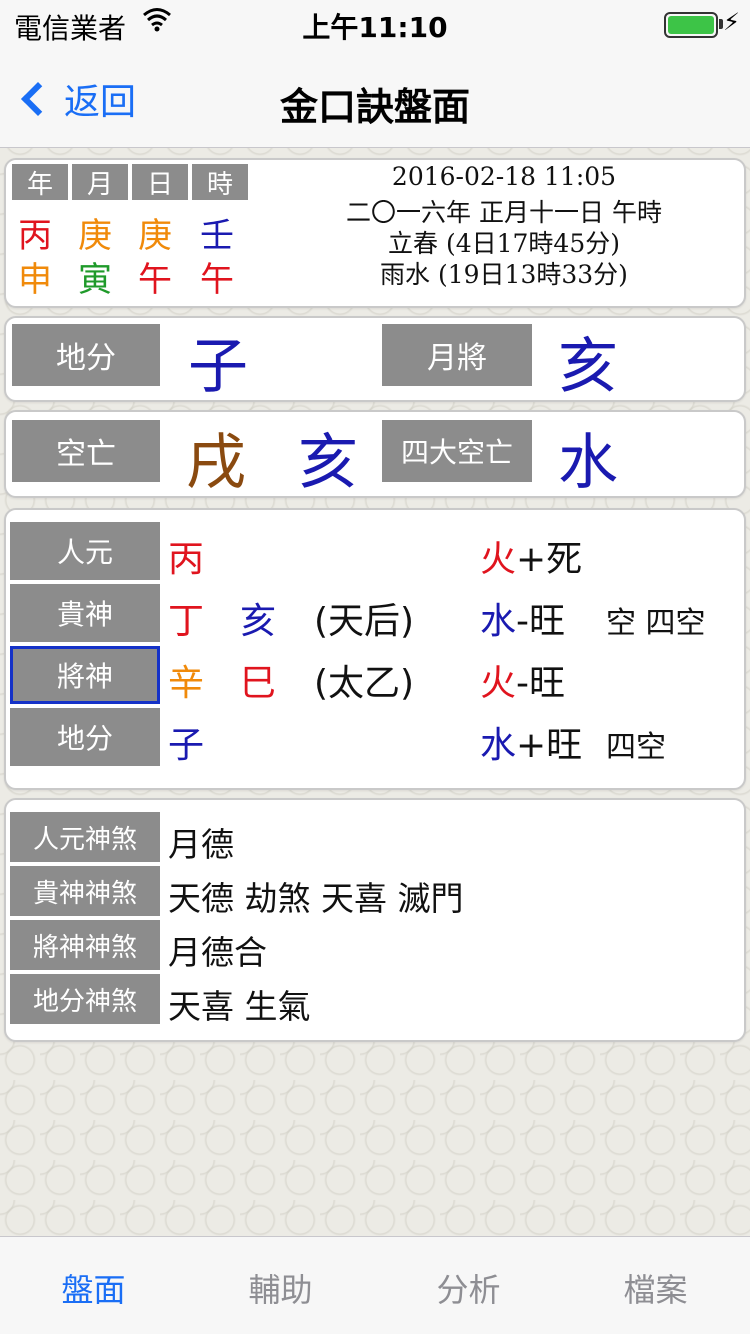  I want to click on month-stem: 庚, so click(95, 236).